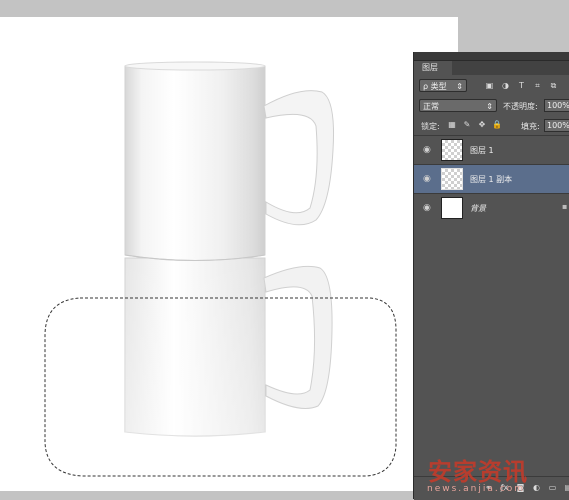 Image resolution: width=569 pixels, height=500 pixels. What do you see at coordinates (482, 125) in the screenshot?
I see `lock-position-icon: ✥` at bounding box center [482, 125].